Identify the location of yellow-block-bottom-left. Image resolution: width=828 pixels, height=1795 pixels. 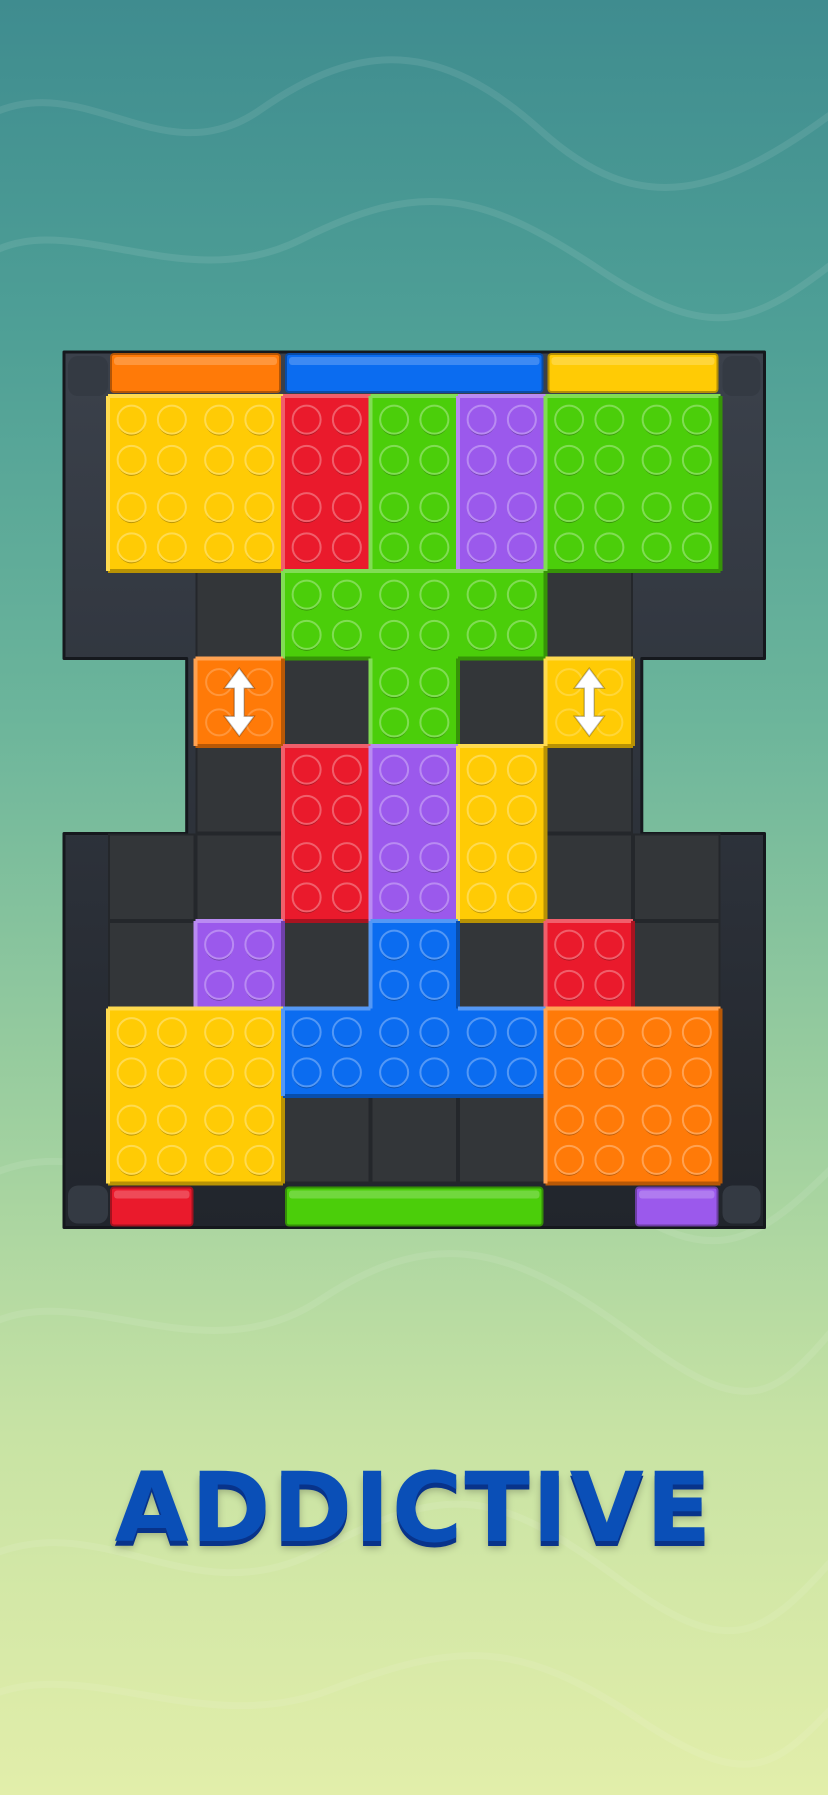
(195, 1096).